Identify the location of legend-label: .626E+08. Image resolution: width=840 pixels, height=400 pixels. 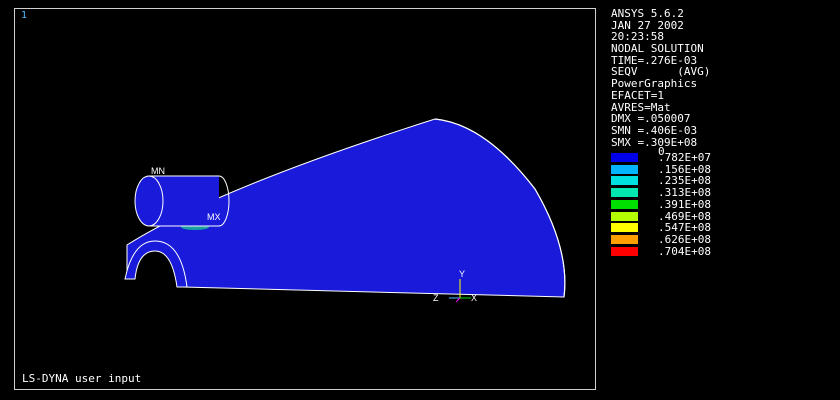
(684, 239).